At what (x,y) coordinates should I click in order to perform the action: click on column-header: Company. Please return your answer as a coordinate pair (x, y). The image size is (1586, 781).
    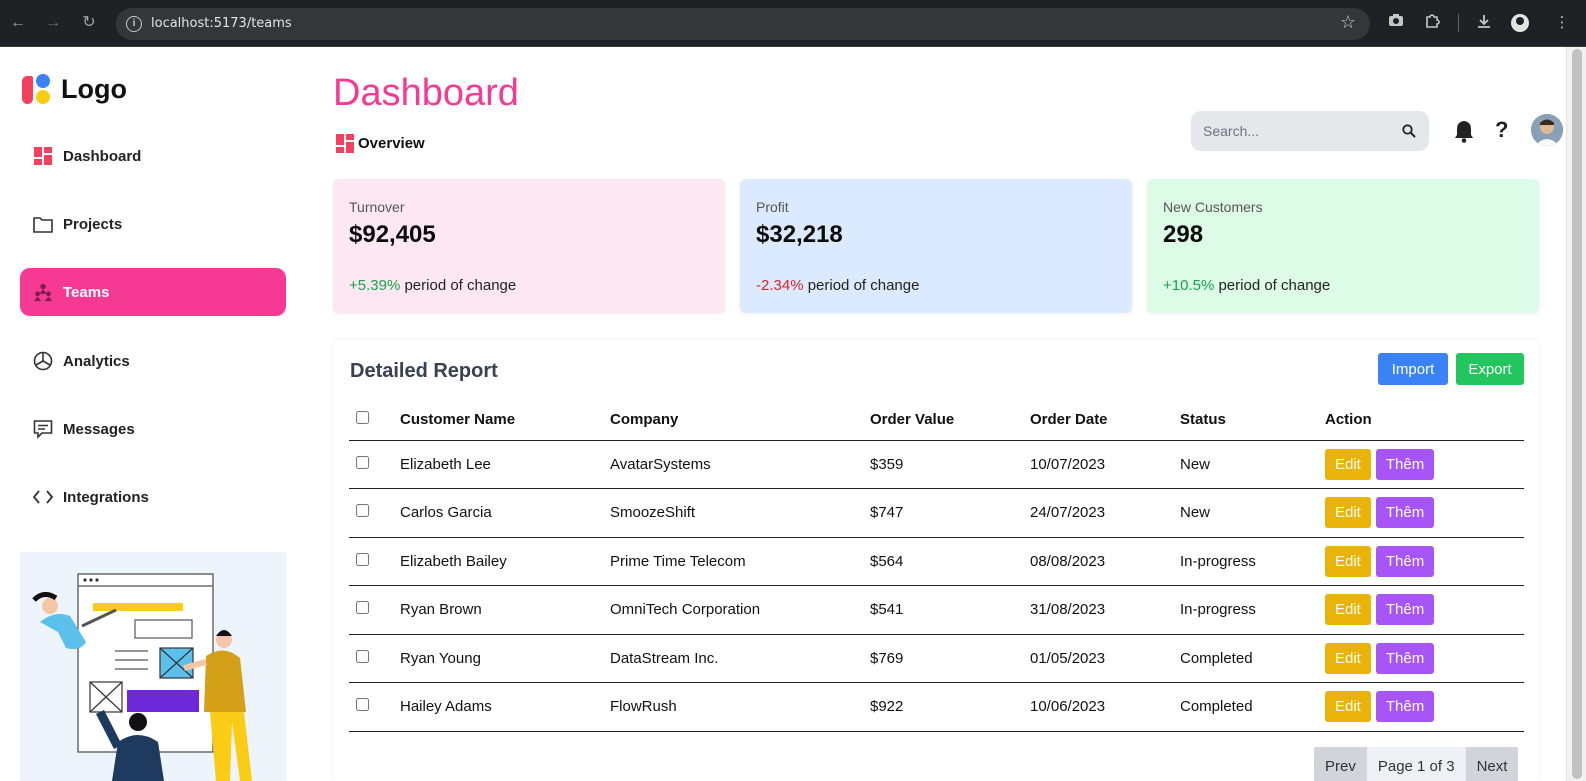
    Looking at the image, I should click on (740, 420).